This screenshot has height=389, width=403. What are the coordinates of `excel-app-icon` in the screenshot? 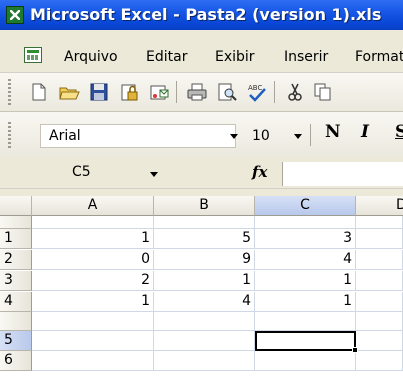 It's located at (15, 15).